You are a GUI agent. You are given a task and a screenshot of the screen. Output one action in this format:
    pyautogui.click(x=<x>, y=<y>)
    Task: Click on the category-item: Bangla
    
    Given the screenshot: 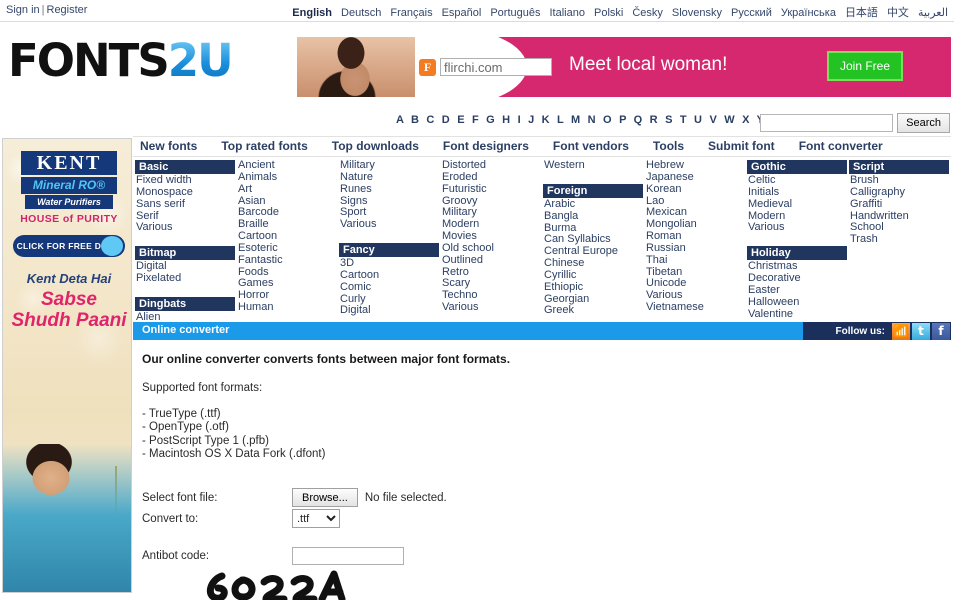 What is the action you would take?
    pyautogui.click(x=594, y=216)
    